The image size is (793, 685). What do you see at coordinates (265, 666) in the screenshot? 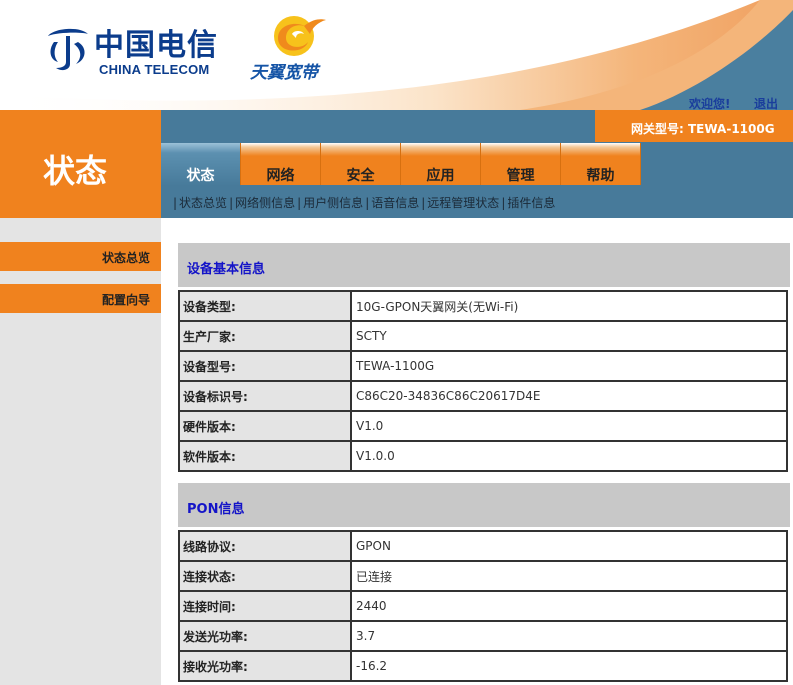
I see `row-key: 接收光功率:` at bounding box center [265, 666].